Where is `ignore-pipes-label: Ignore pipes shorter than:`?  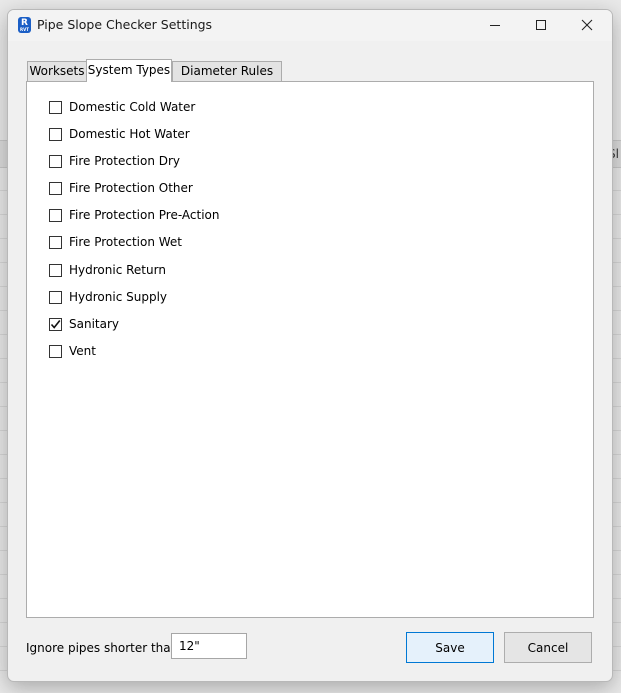 ignore-pipes-label: Ignore pipes shorter than: is located at coordinates (104, 648).